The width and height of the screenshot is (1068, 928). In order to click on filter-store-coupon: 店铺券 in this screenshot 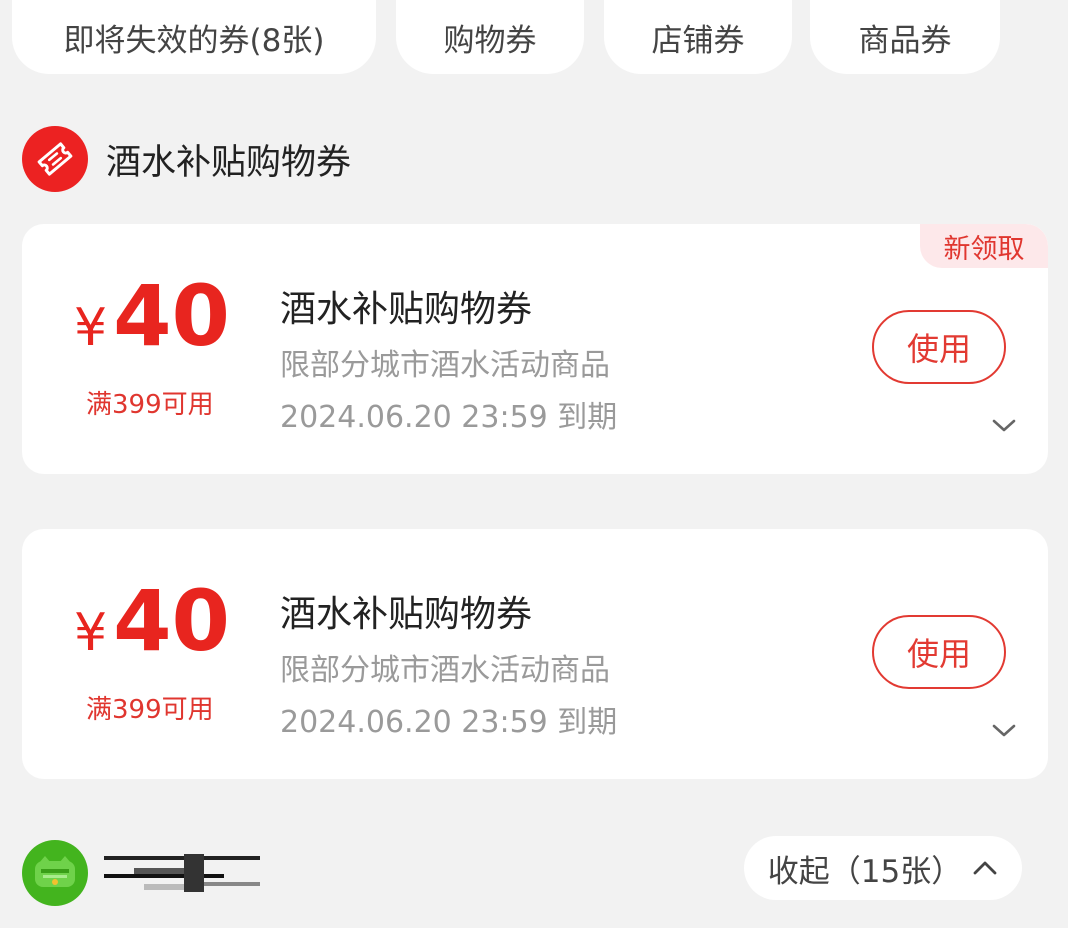, I will do `click(698, 37)`.